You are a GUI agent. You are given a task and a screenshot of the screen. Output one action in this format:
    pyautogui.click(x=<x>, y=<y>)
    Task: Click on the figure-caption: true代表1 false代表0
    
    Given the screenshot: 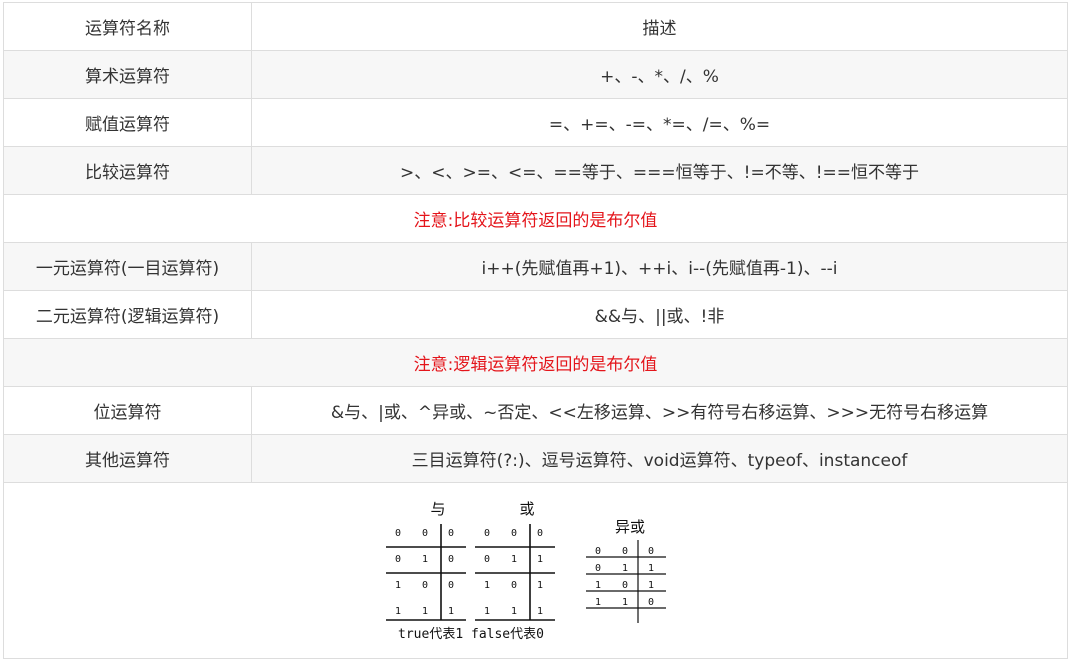 What is the action you would take?
    pyautogui.click(x=471, y=634)
    